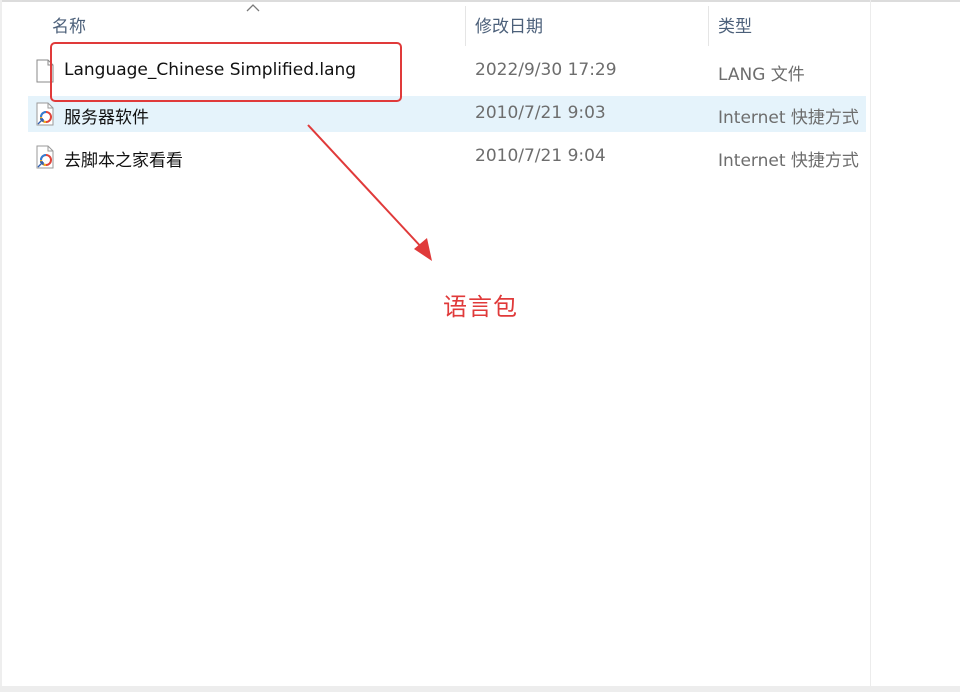  I want to click on column-header-date: 修改日期, so click(509, 24).